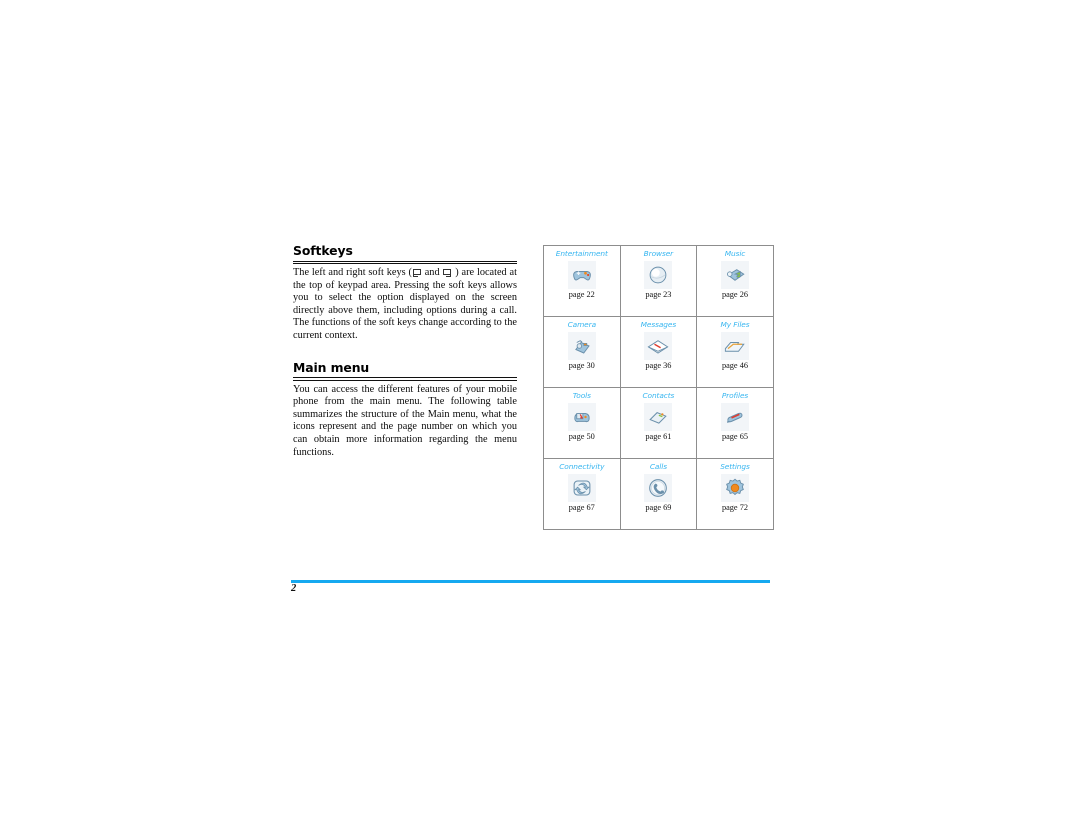 The image size is (1080, 834). I want to click on menu-cell-browser: Browser page 23, so click(658, 281).